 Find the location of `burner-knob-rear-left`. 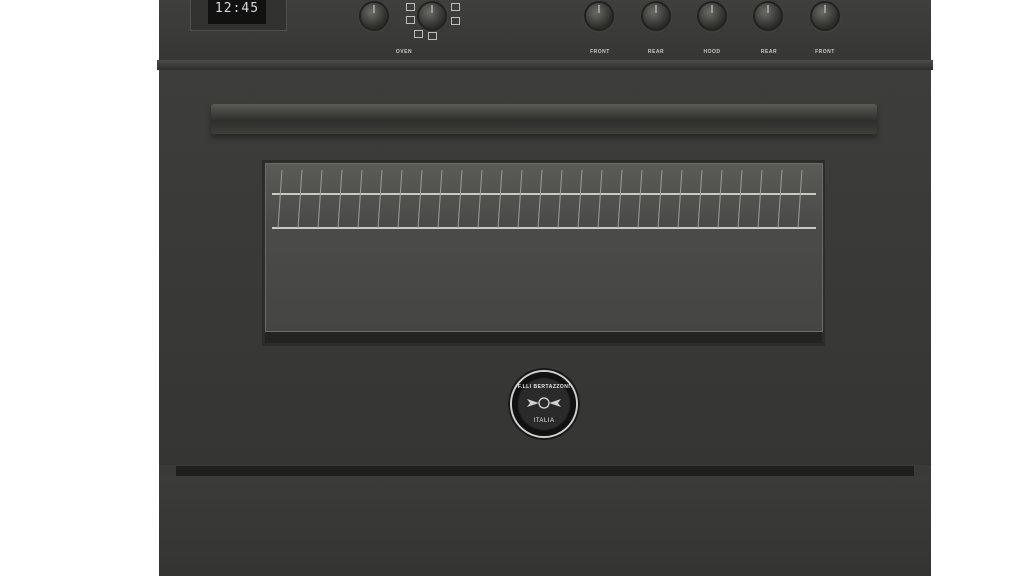

burner-knob-rear-left is located at coordinates (656, 16).